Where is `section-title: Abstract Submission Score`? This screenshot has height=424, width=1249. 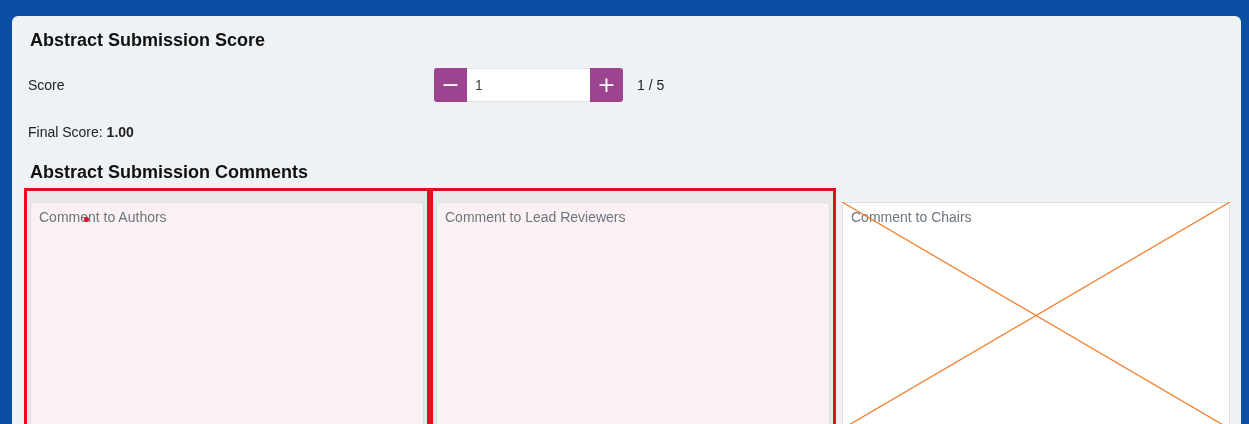
section-title: Abstract Submission Score is located at coordinates (148, 40).